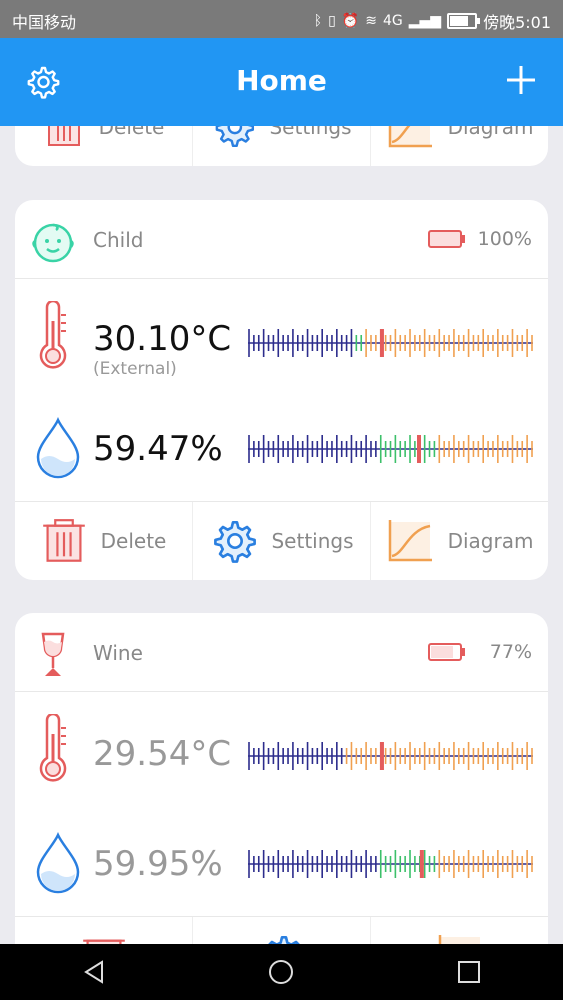  I want to click on bluetooth-icon: ᛒ, so click(318, 21).